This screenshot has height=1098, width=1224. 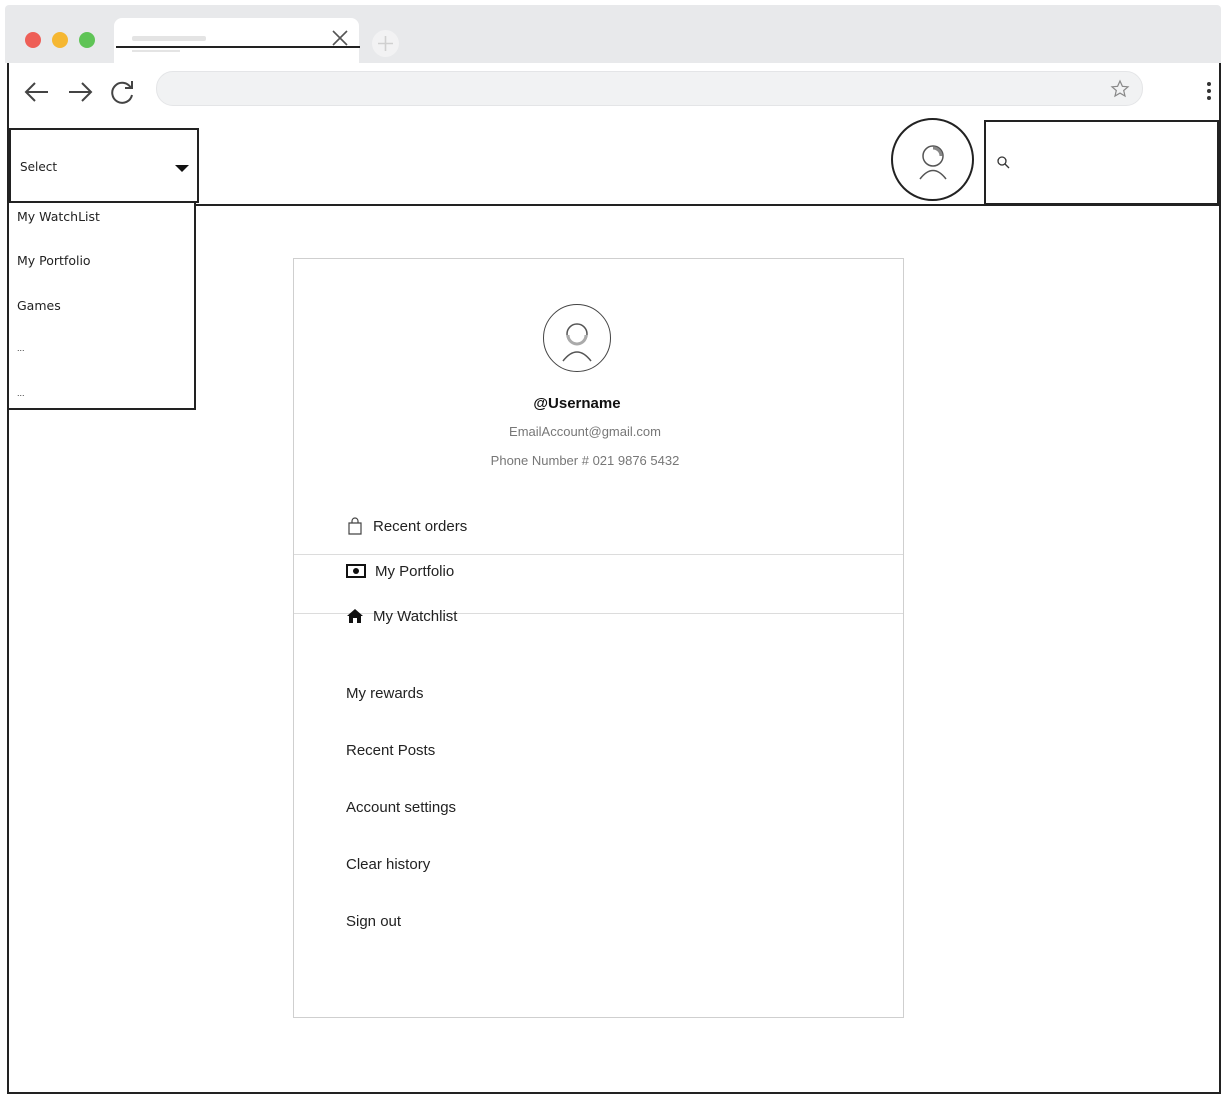 What do you see at coordinates (355, 526) in the screenshot?
I see `shopping-bag-icon` at bounding box center [355, 526].